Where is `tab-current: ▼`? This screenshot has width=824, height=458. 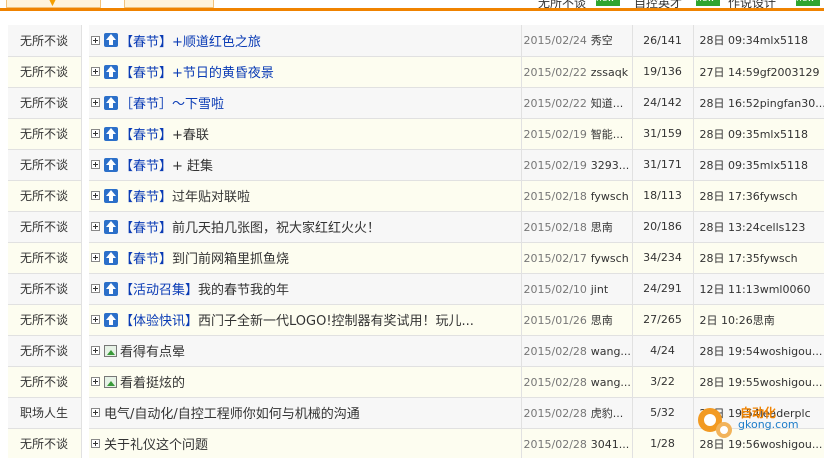
tab-current: ▼ is located at coordinates (53, 4).